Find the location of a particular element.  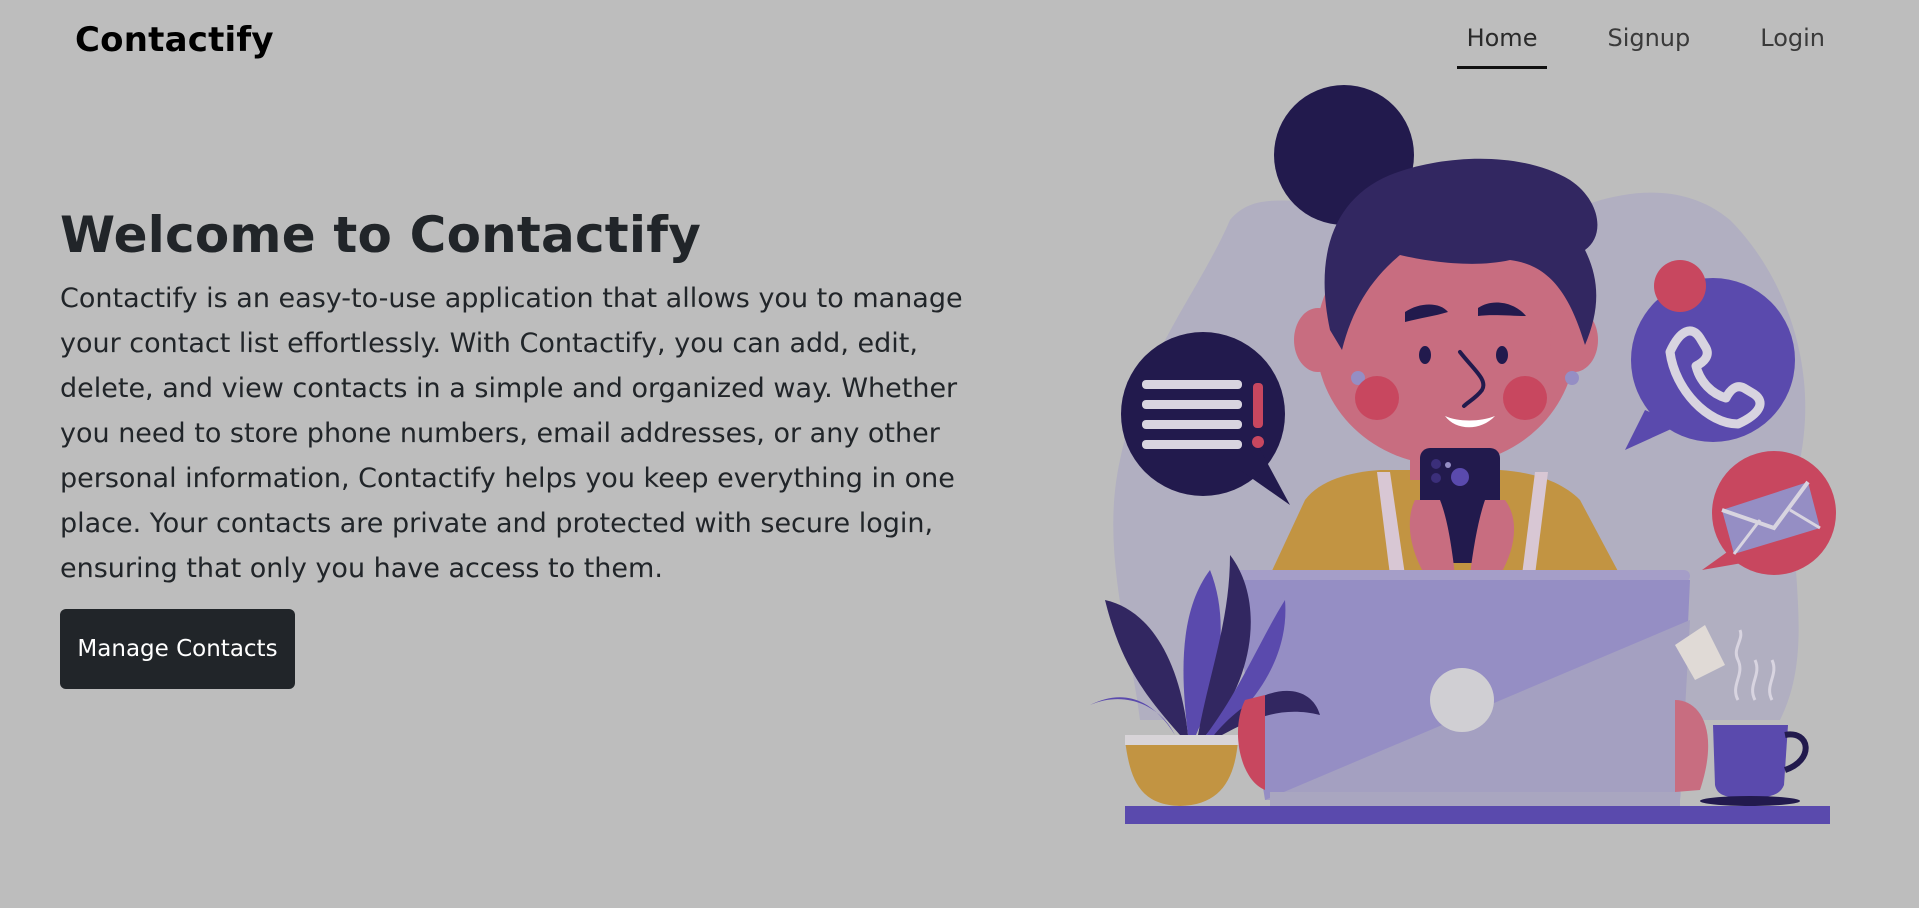

coffee-cup is located at coordinates (1750, 761).